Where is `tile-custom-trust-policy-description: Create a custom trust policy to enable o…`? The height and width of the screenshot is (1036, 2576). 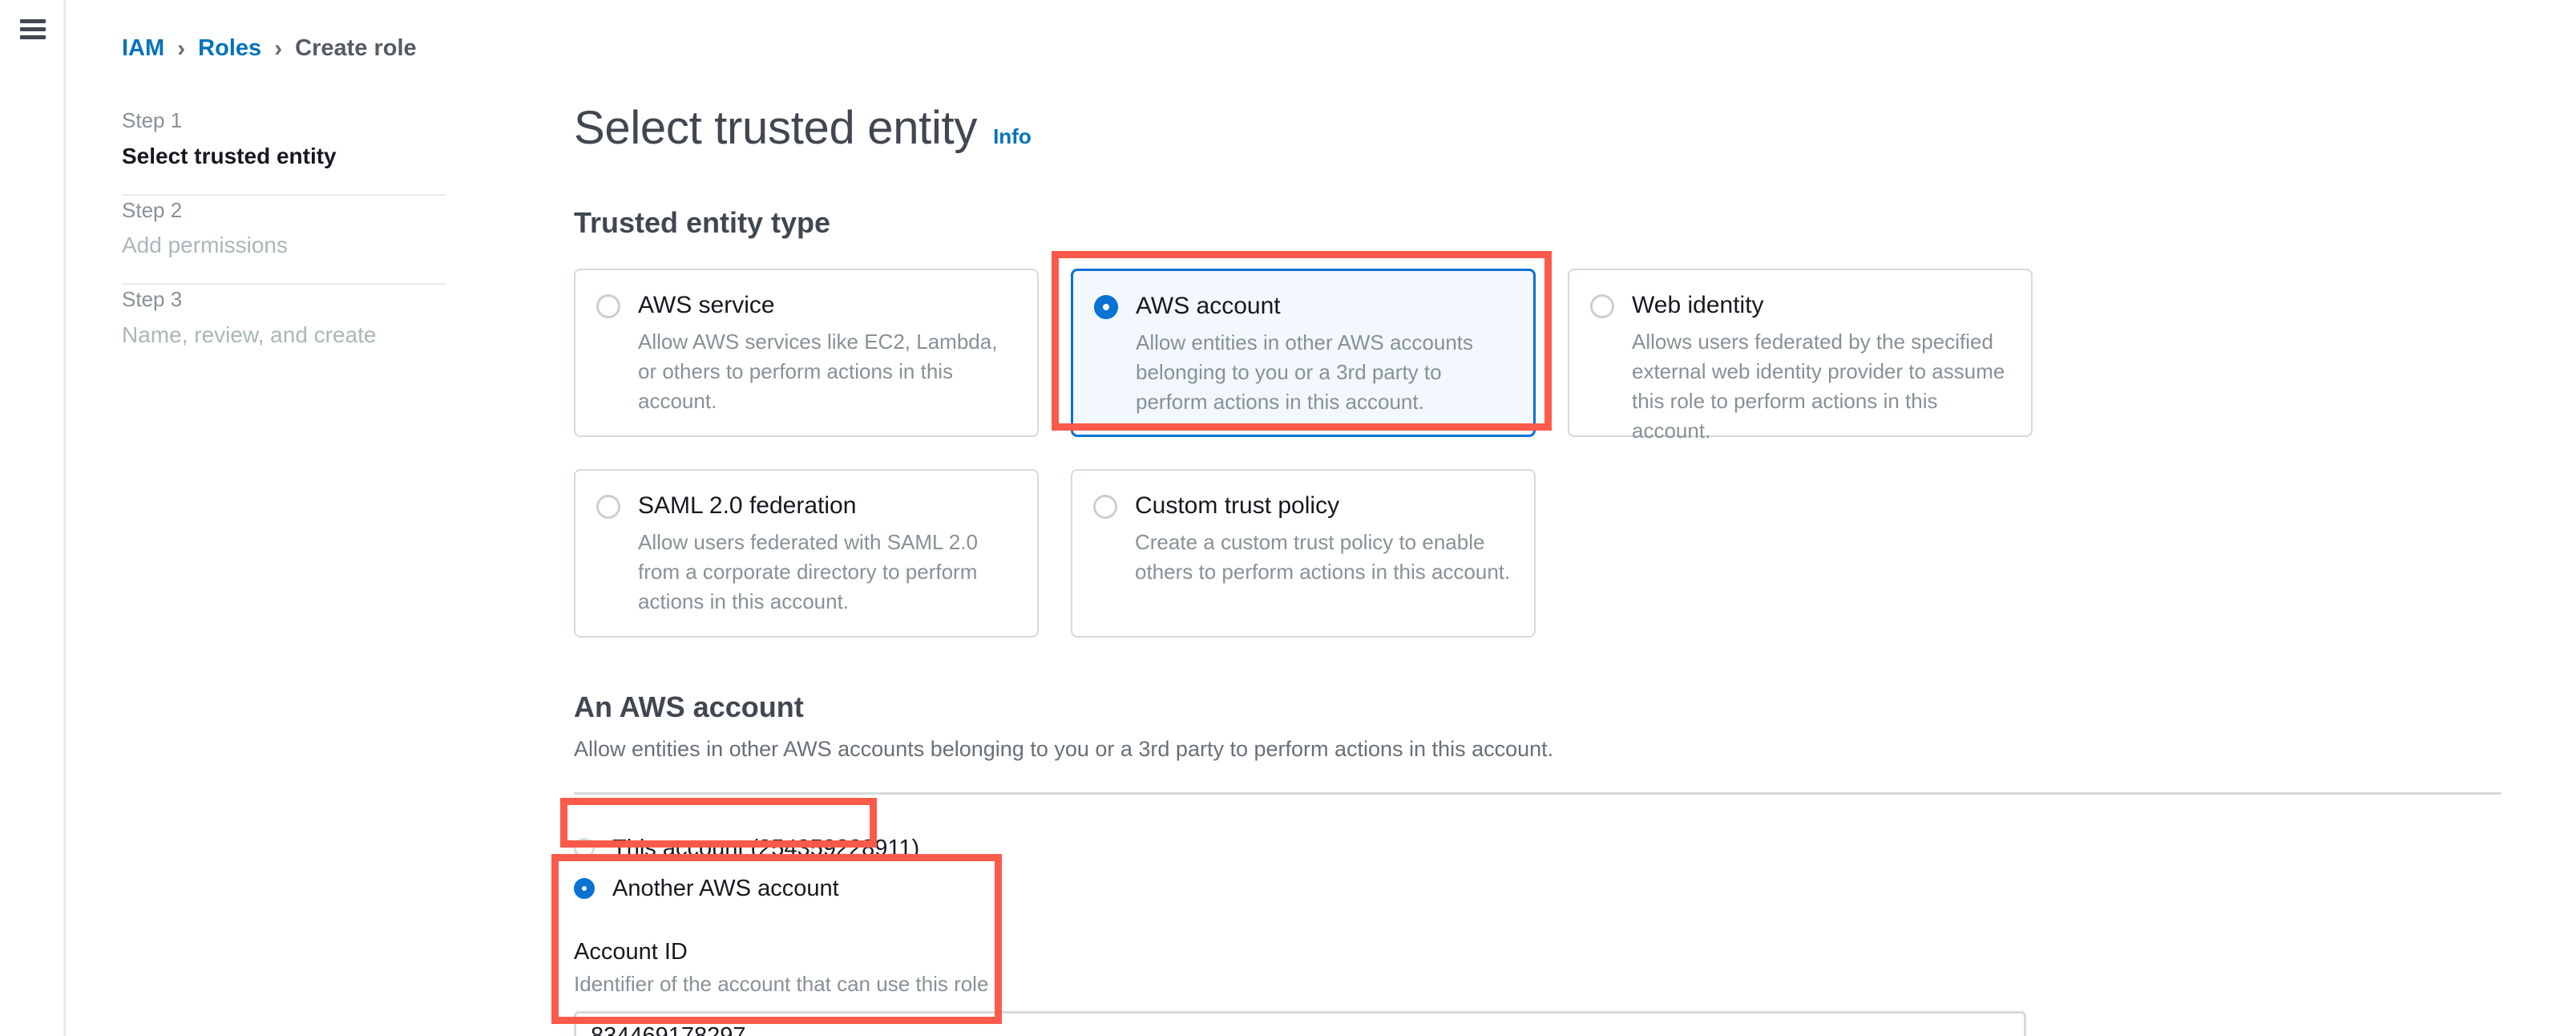
tile-custom-trust-policy-description: Create a custom trust policy to enable o… is located at coordinates (1323, 557).